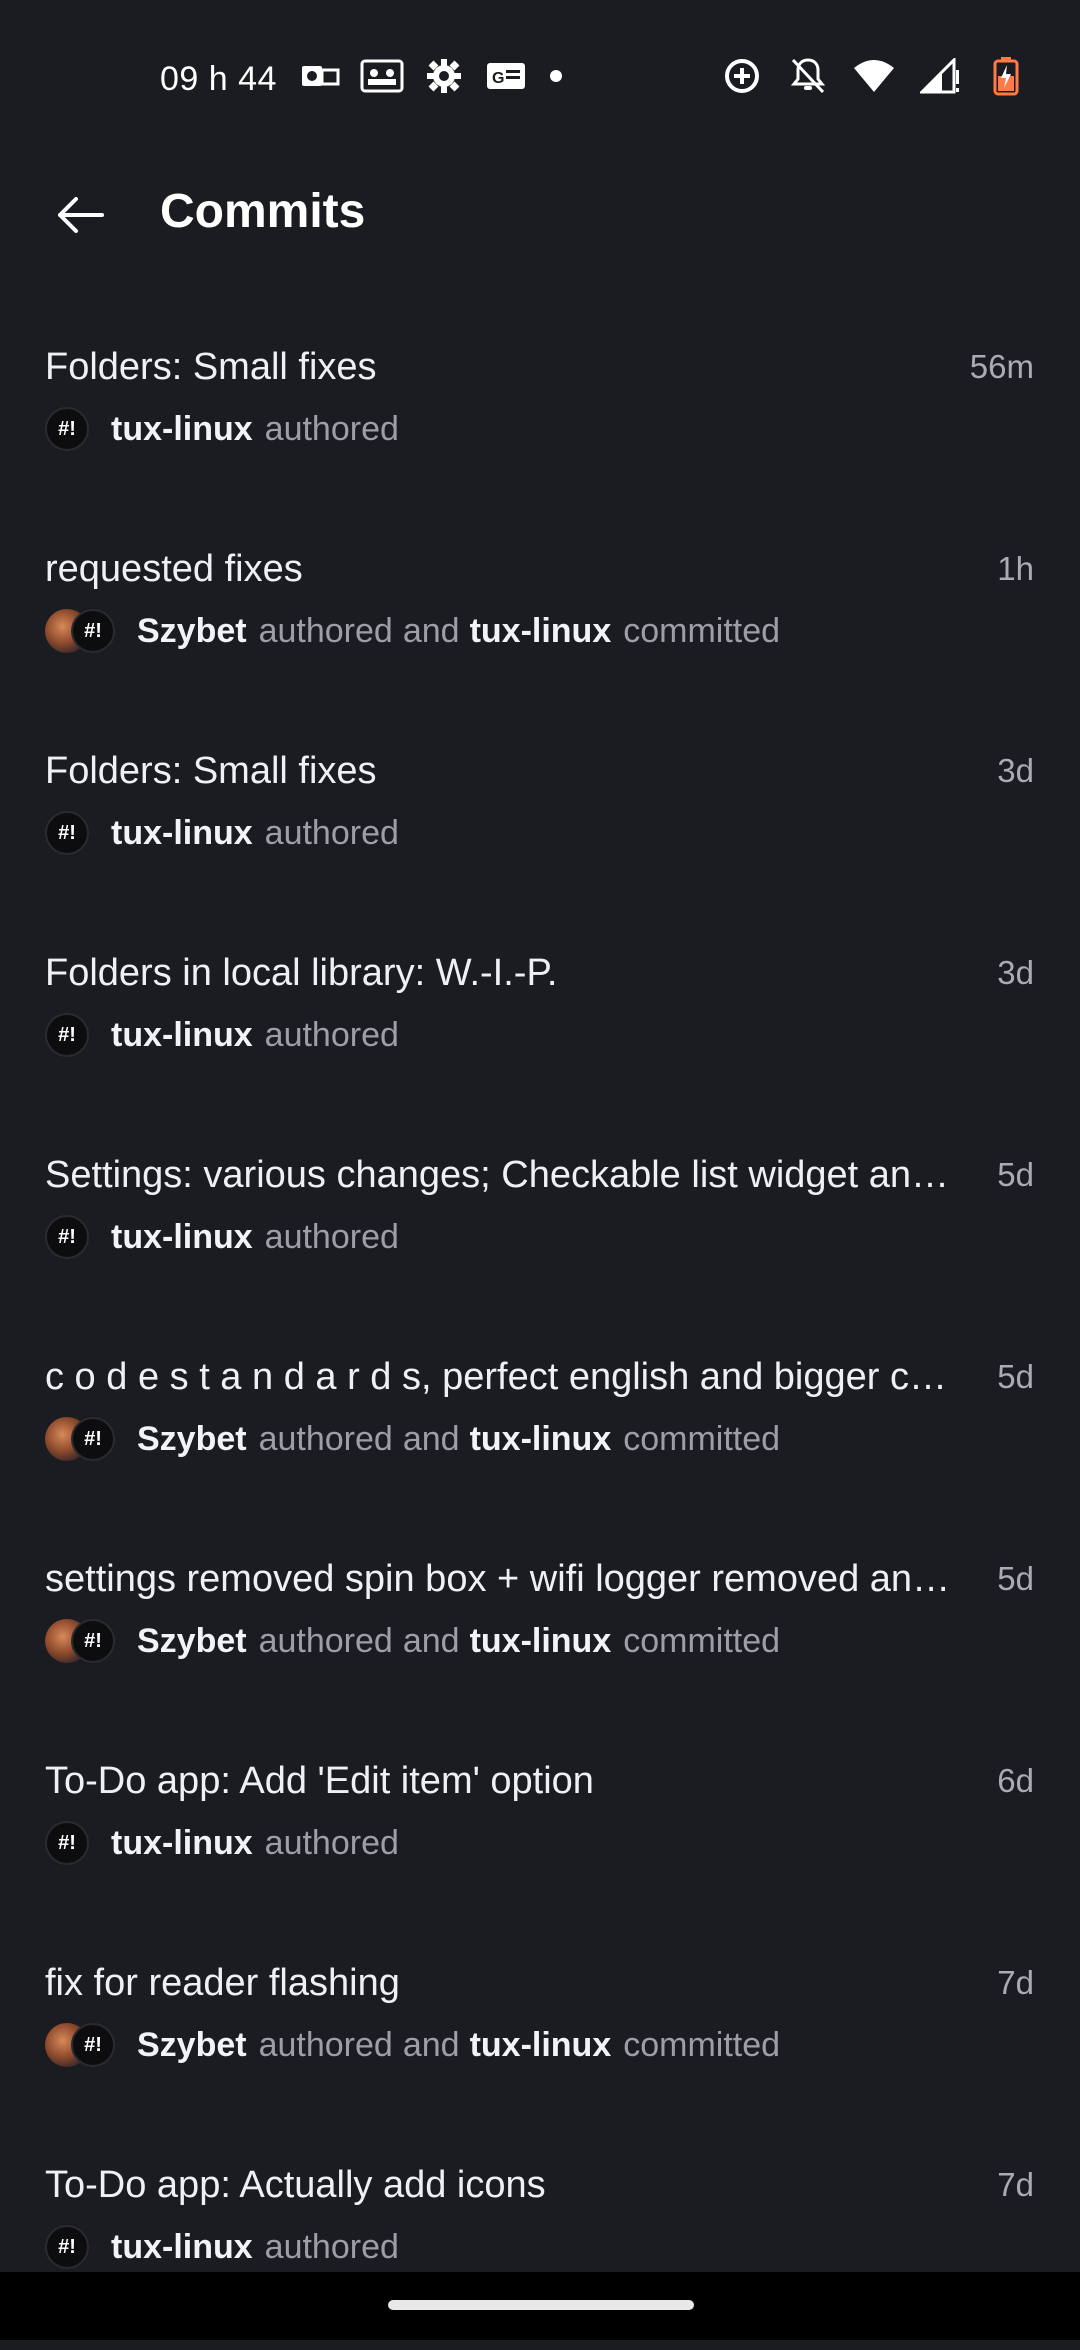 The image size is (1080, 2350). What do you see at coordinates (1015, 1780) in the screenshot?
I see `commit-time: 6d` at bounding box center [1015, 1780].